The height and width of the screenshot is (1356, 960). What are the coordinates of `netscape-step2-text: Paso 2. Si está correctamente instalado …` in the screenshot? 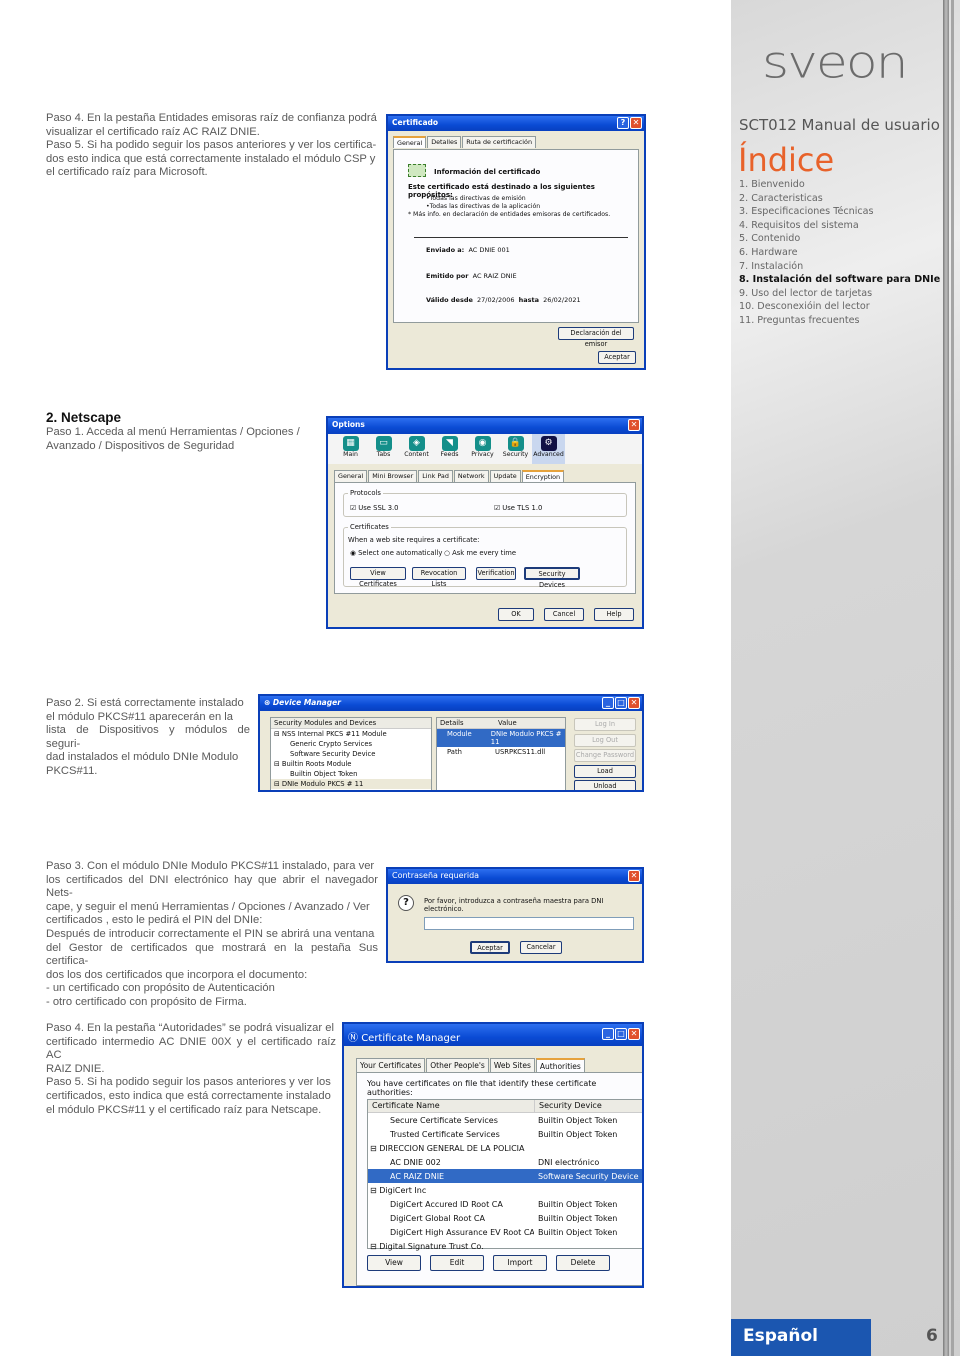 It's located at (148, 737).